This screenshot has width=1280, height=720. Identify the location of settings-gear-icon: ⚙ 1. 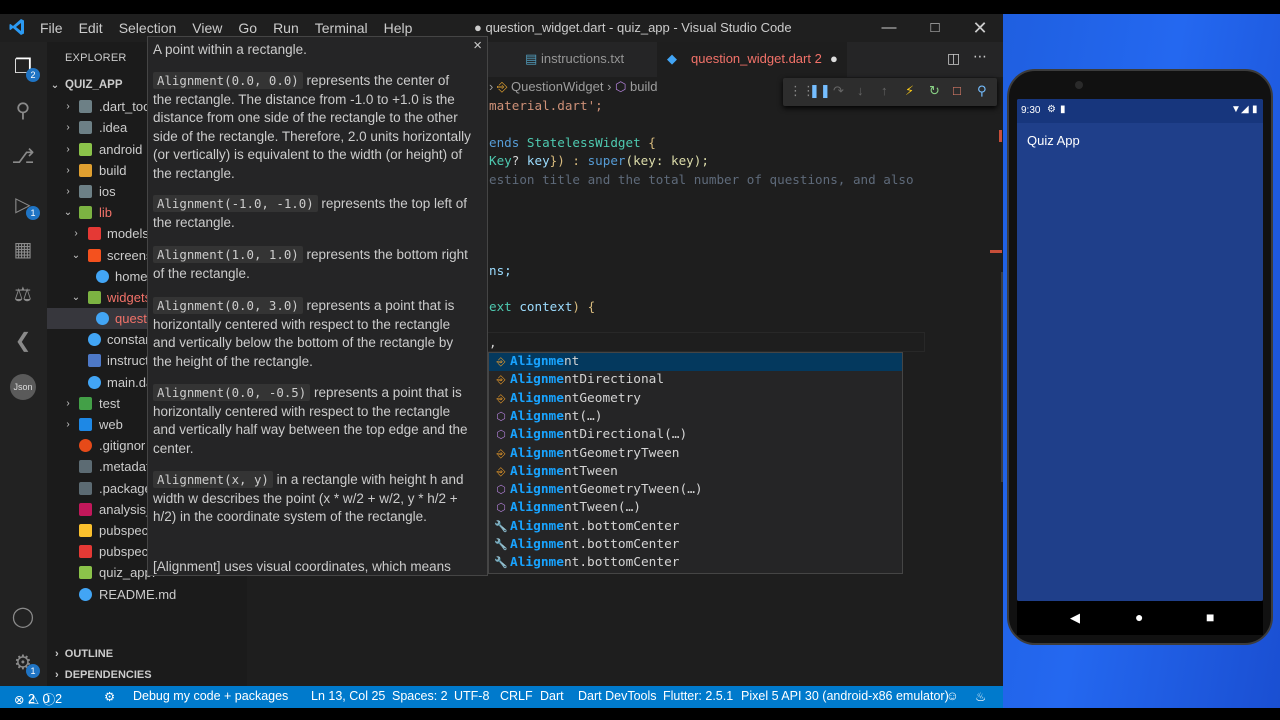
(25, 664).